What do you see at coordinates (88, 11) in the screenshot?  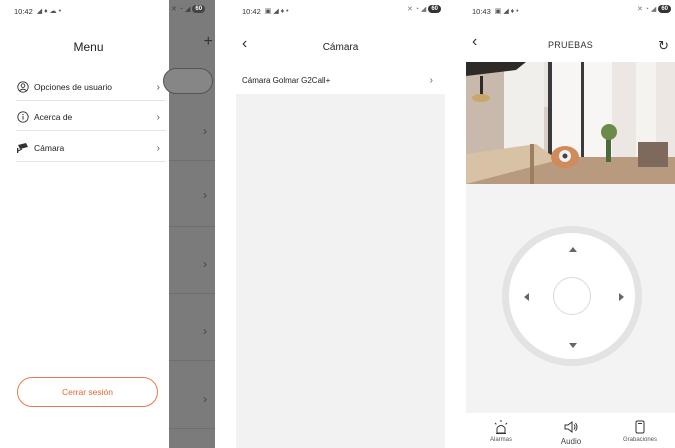 I see `status-bar: 10:42 ◢ ♦ ☁ •` at bounding box center [88, 11].